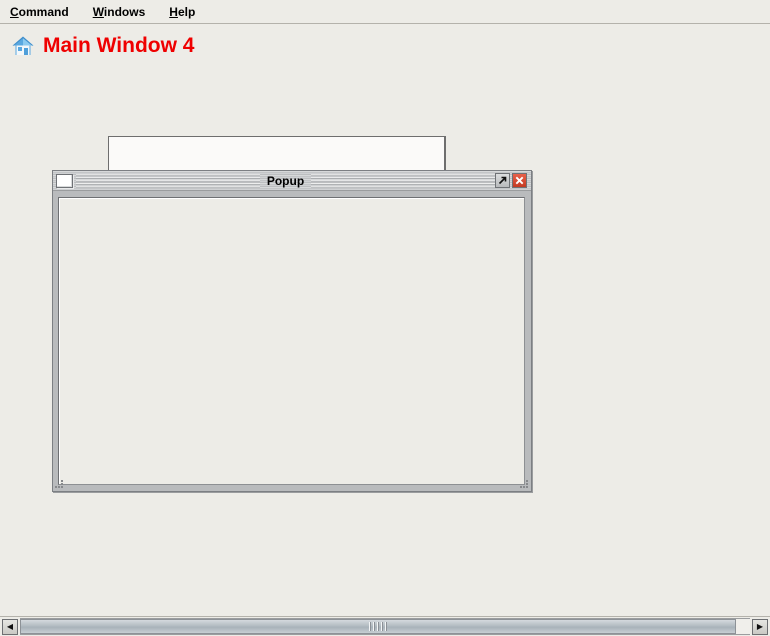  I want to click on scrollbar-thumb, so click(378, 626).